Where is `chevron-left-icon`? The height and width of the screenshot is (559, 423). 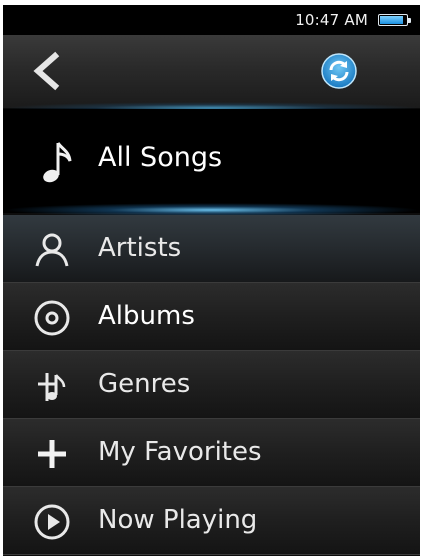
chevron-left-icon is located at coordinates (46, 71).